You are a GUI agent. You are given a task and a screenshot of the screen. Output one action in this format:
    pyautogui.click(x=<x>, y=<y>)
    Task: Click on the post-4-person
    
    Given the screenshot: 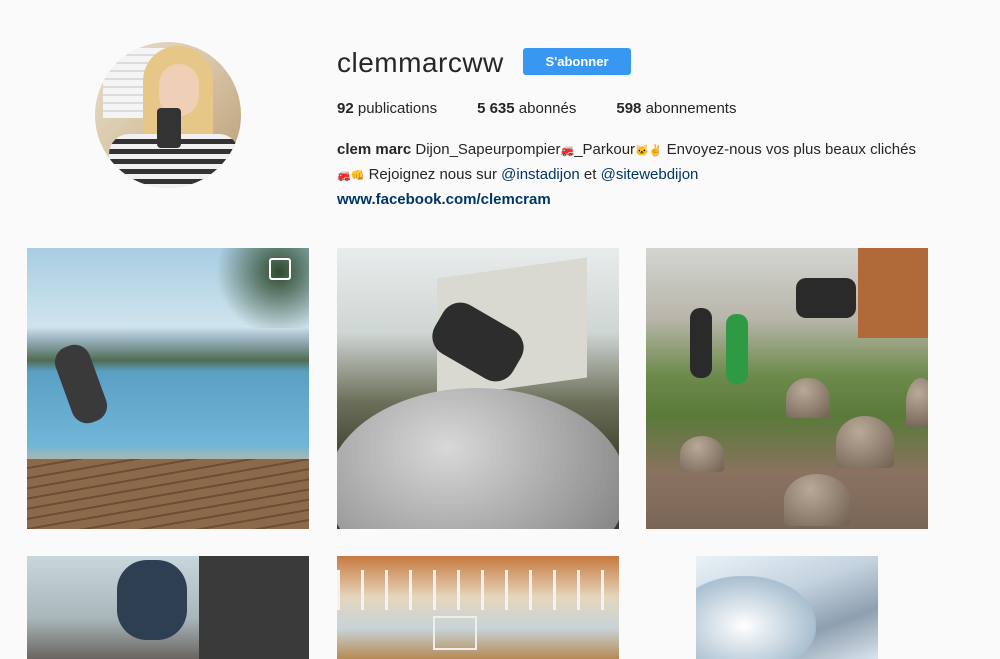 What is the action you would take?
    pyautogui.click(x=152, y=600)
    